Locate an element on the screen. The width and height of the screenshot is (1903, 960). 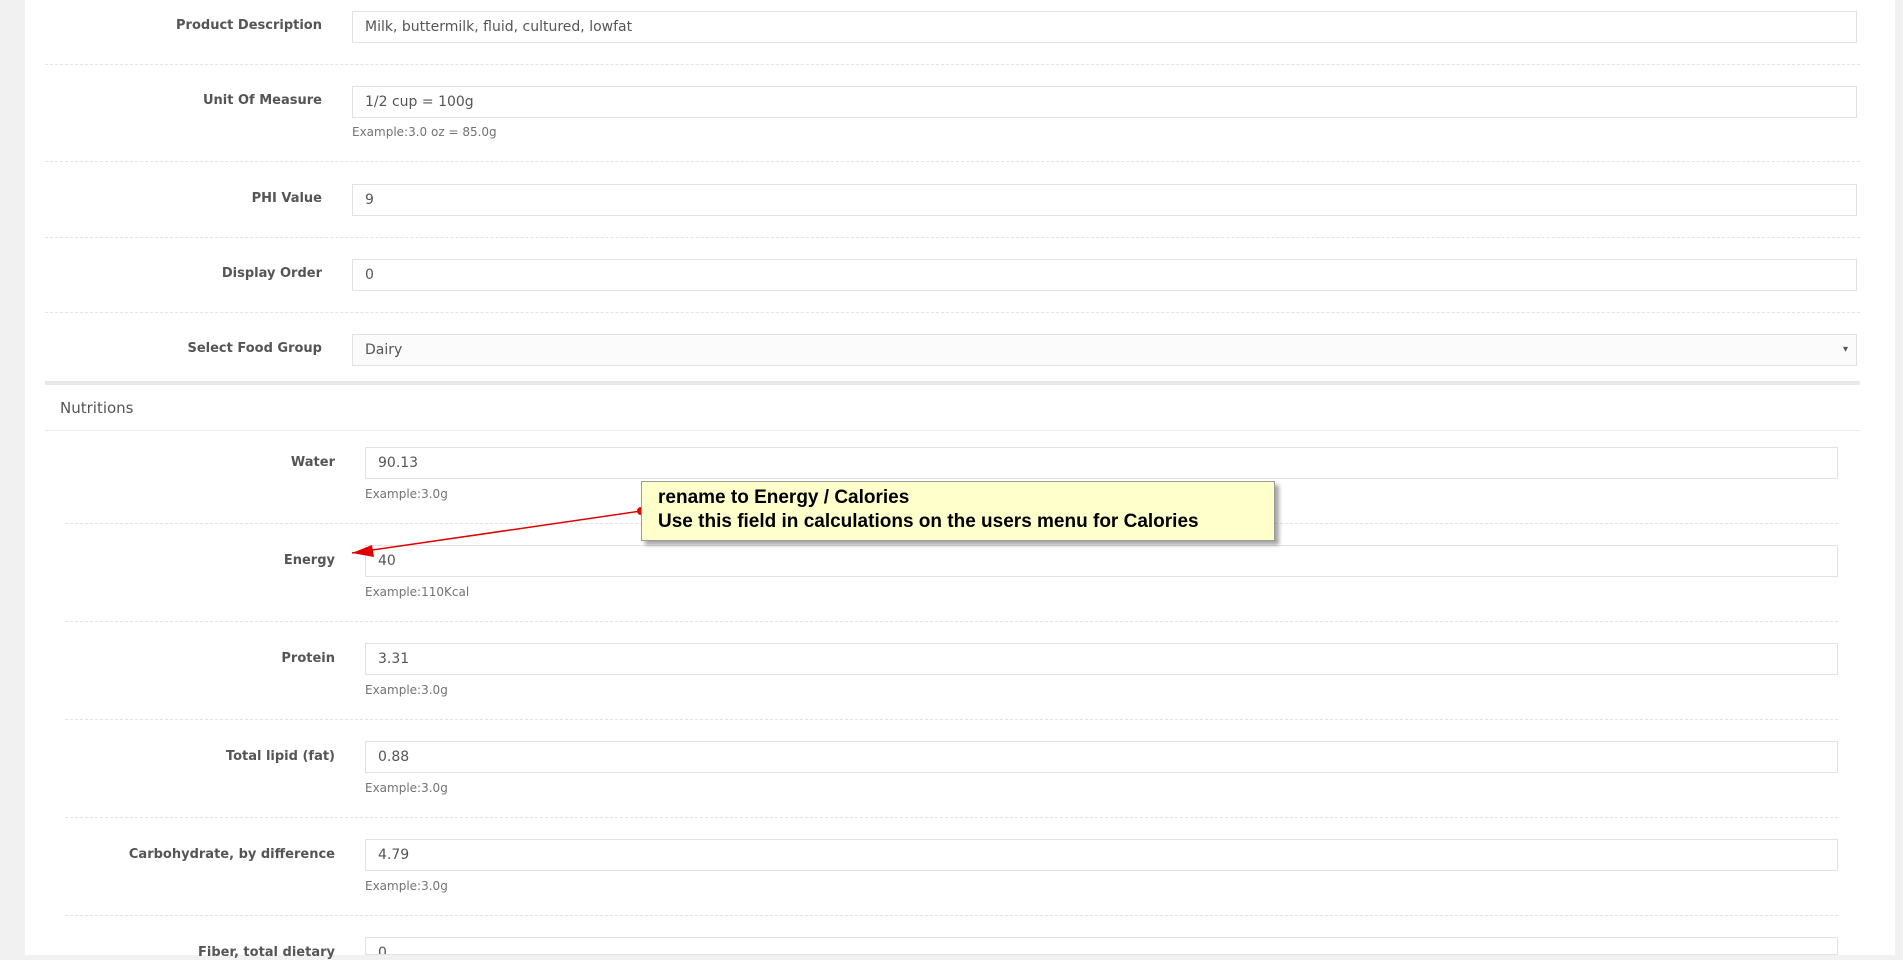
arrow-line is located at coordinates (496, 532).